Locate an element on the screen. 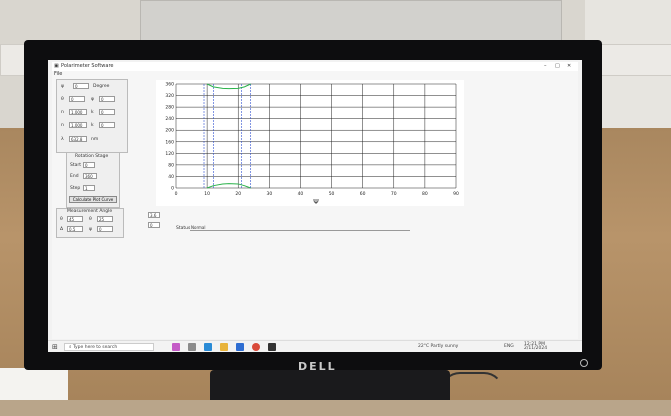 The image size is (671, 416). start-icon: ⊞ is located at coordinates (55, 347).